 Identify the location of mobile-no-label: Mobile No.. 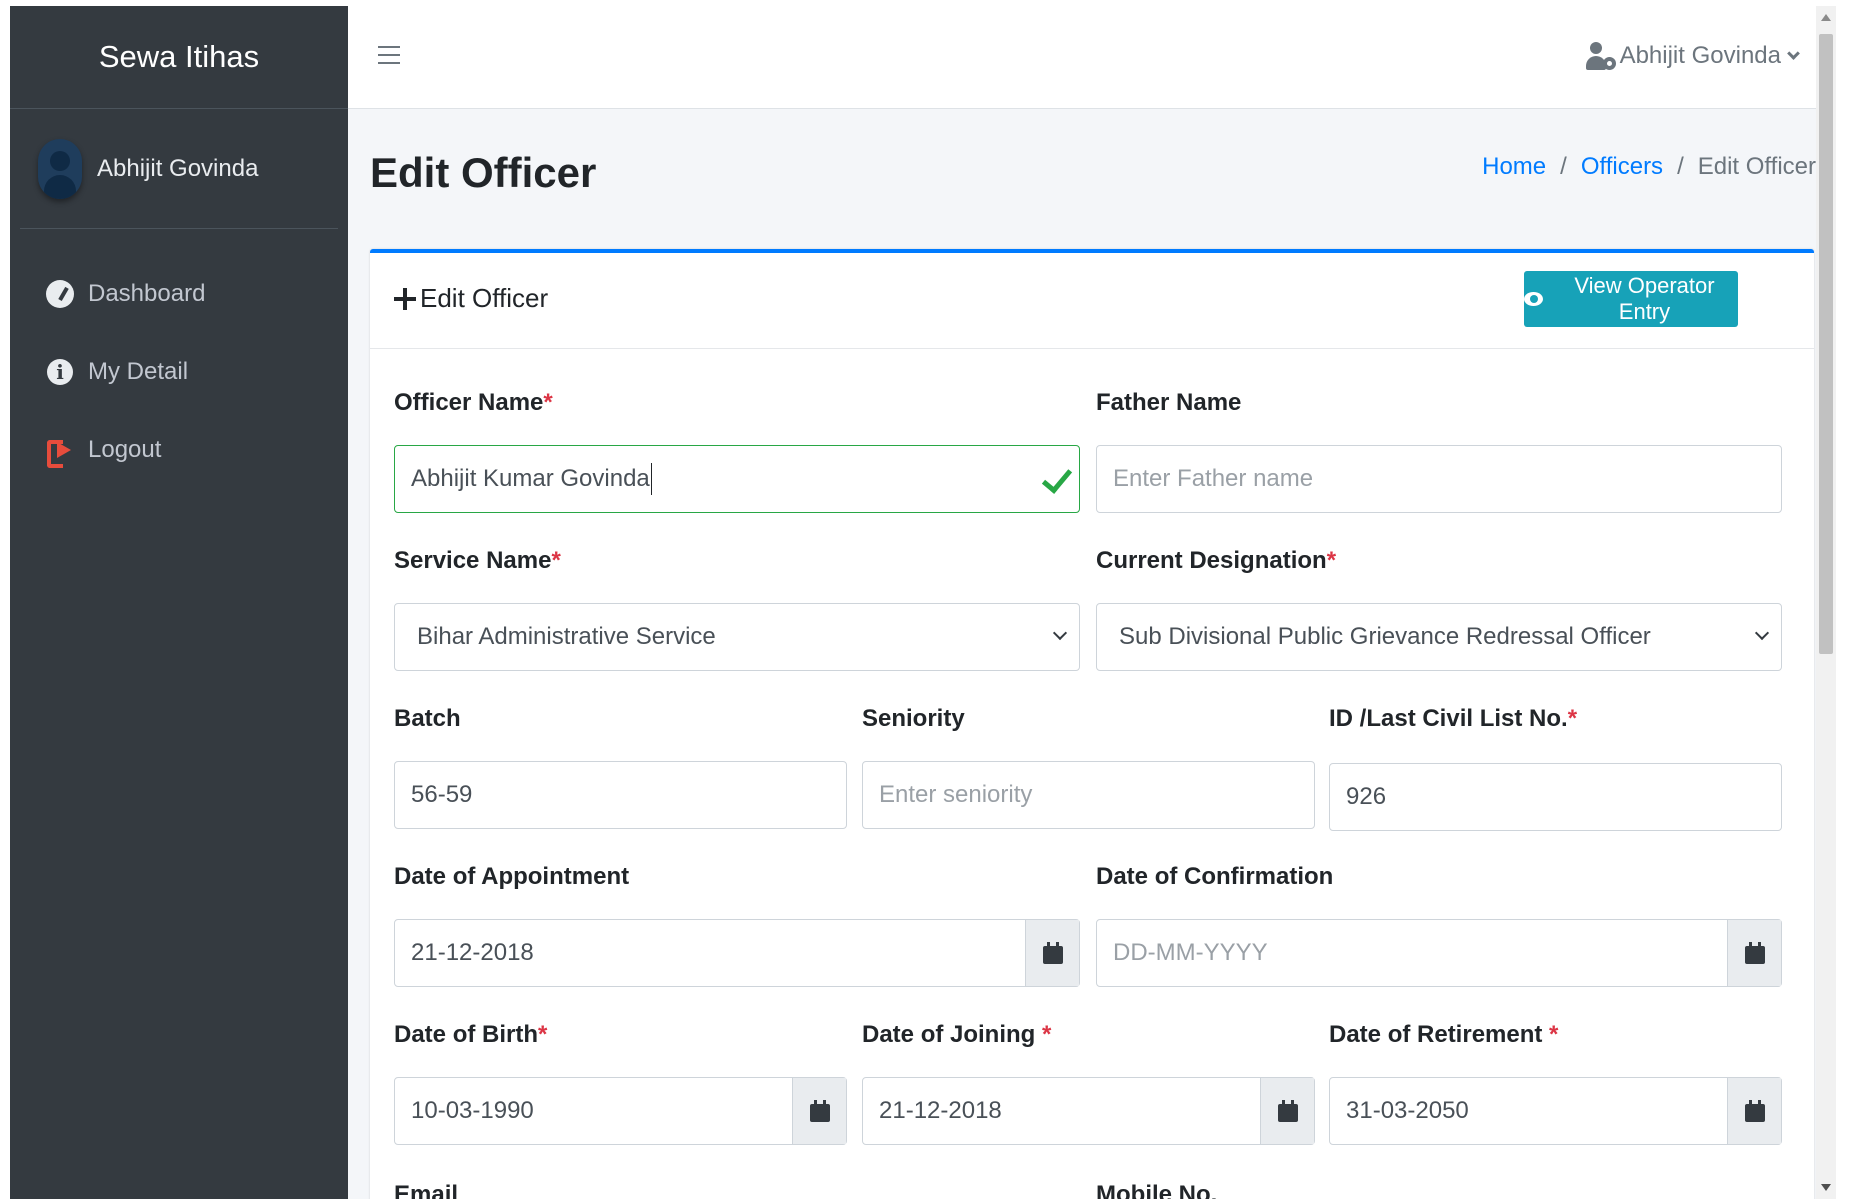
(1157, 1190).